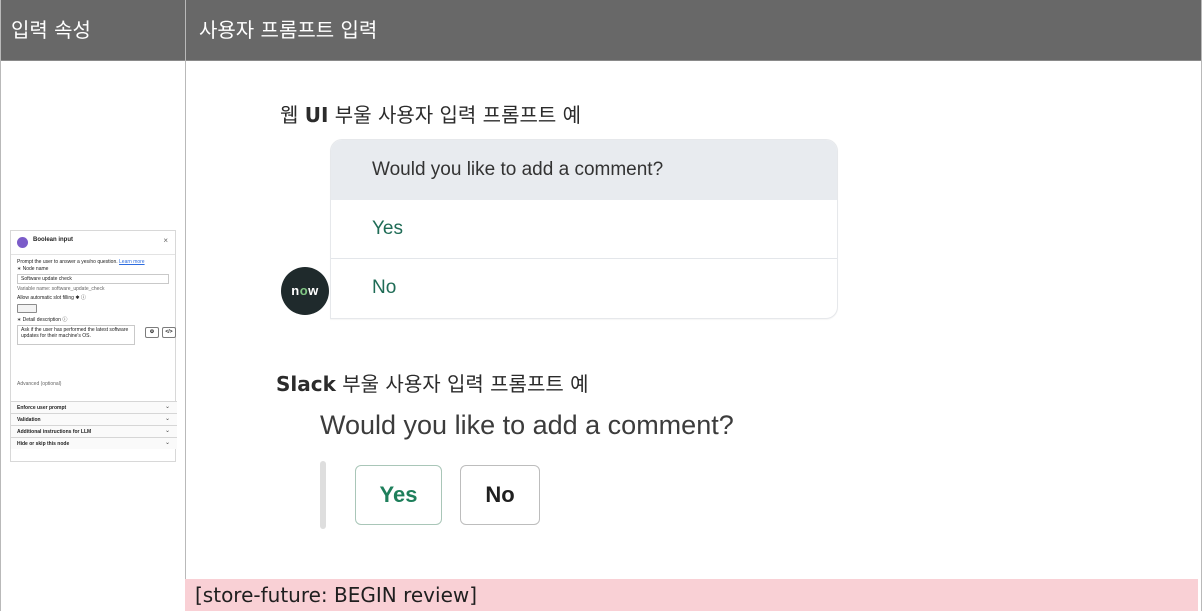 This screenshot has width=1202, height=611. What do you see at coordinates (691, 595) in the screenshot?
I see `review-banner: [store-future: BEGIN review]` at bounding box center [691, 595].